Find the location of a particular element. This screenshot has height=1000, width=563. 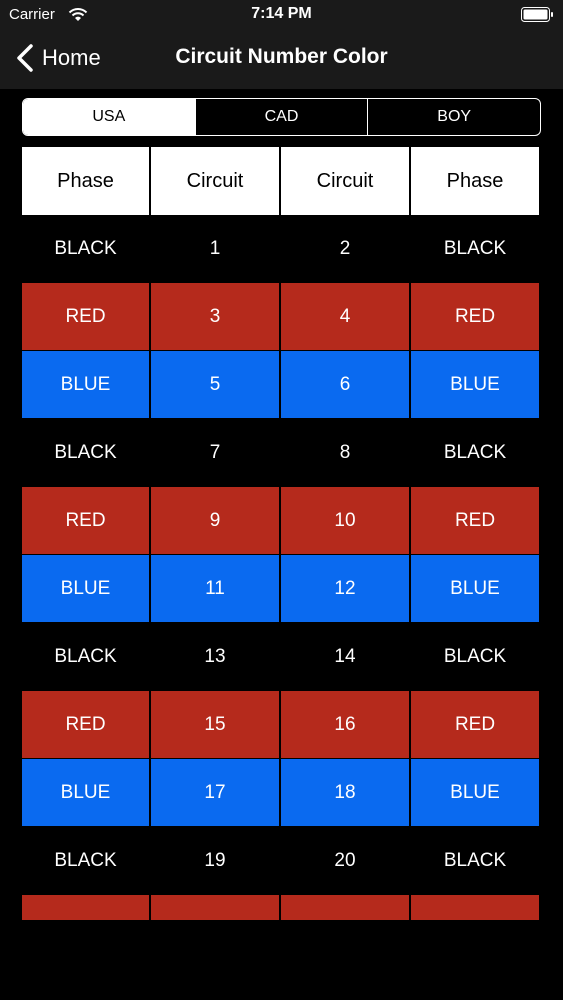

segment-boy: BOY is located at coordinates (453, 117).